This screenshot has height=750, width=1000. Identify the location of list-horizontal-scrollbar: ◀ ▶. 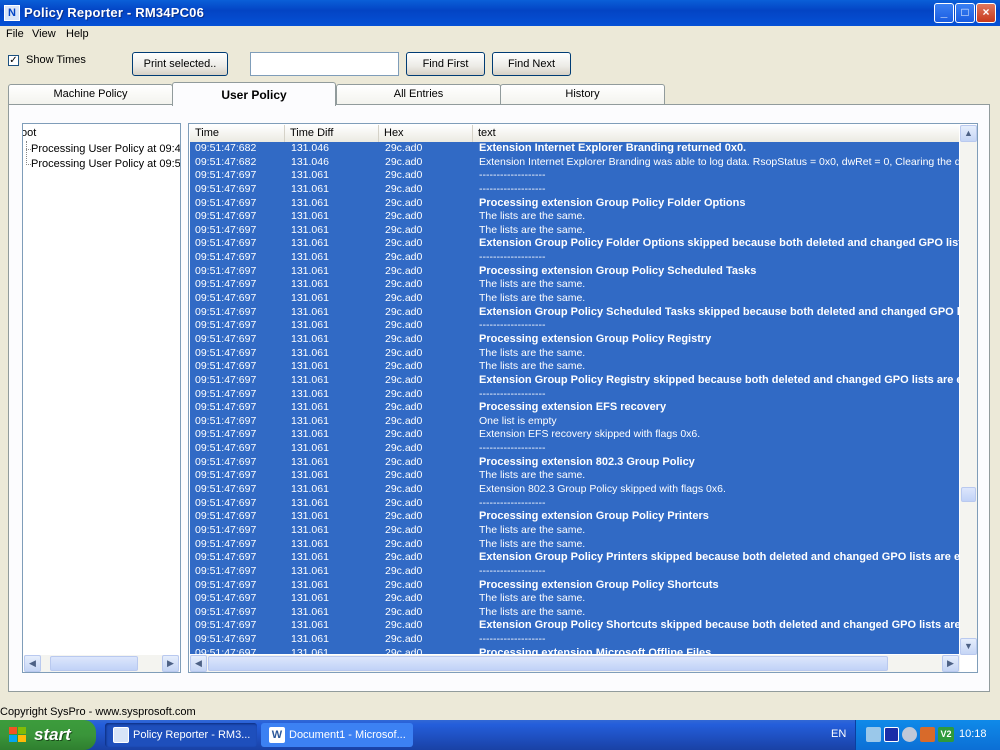
(575, 663).